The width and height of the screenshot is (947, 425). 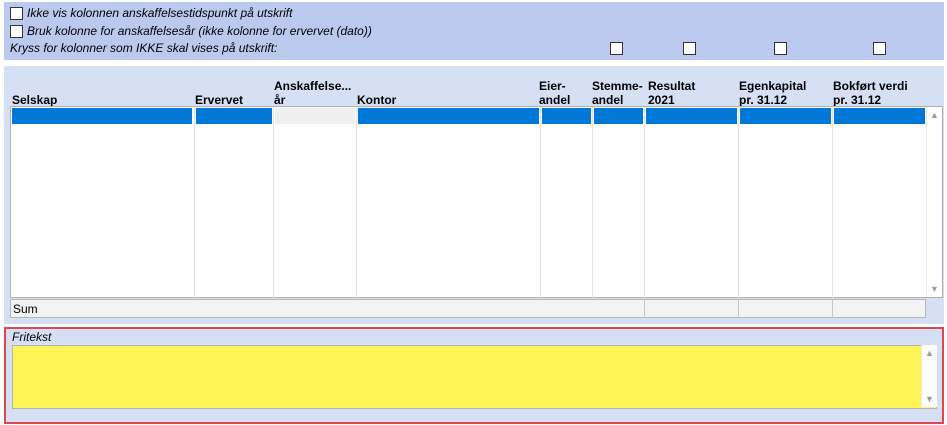 I want to click on col-header-stemmeandel: Stemme- andel, so click(x=618, y=90).